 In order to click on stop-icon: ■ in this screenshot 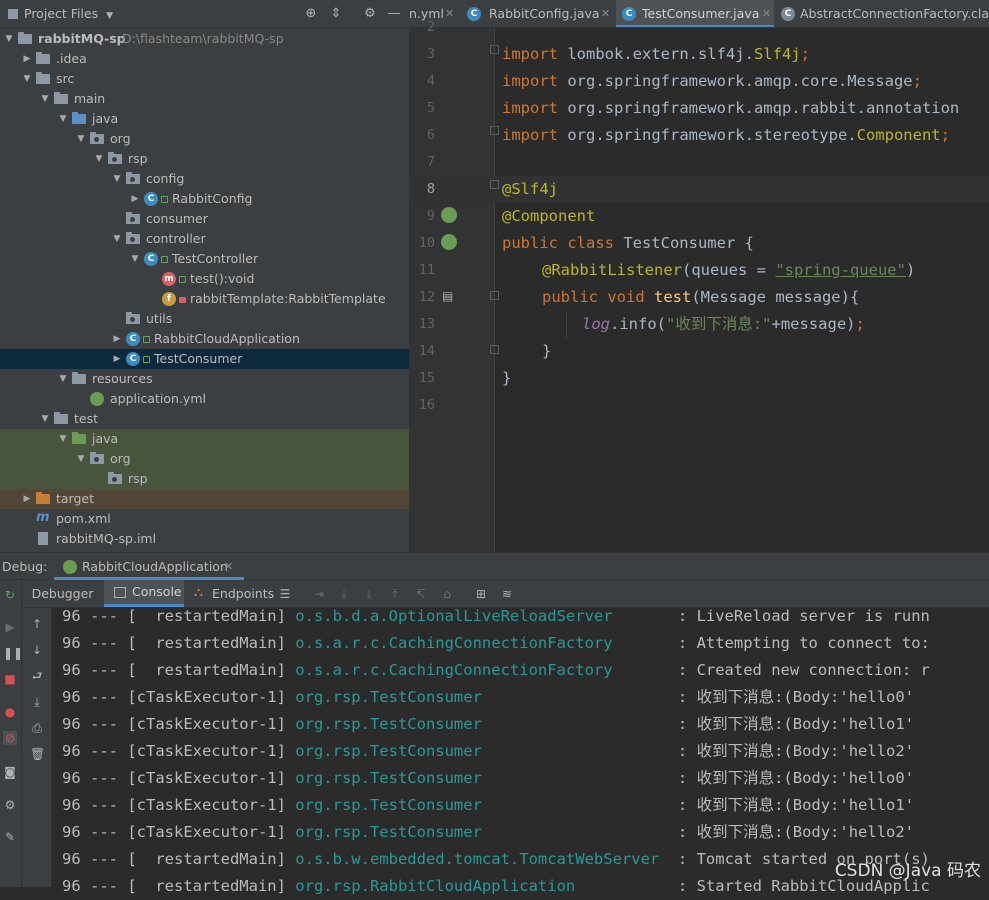, I will do `click(10, 679)`.